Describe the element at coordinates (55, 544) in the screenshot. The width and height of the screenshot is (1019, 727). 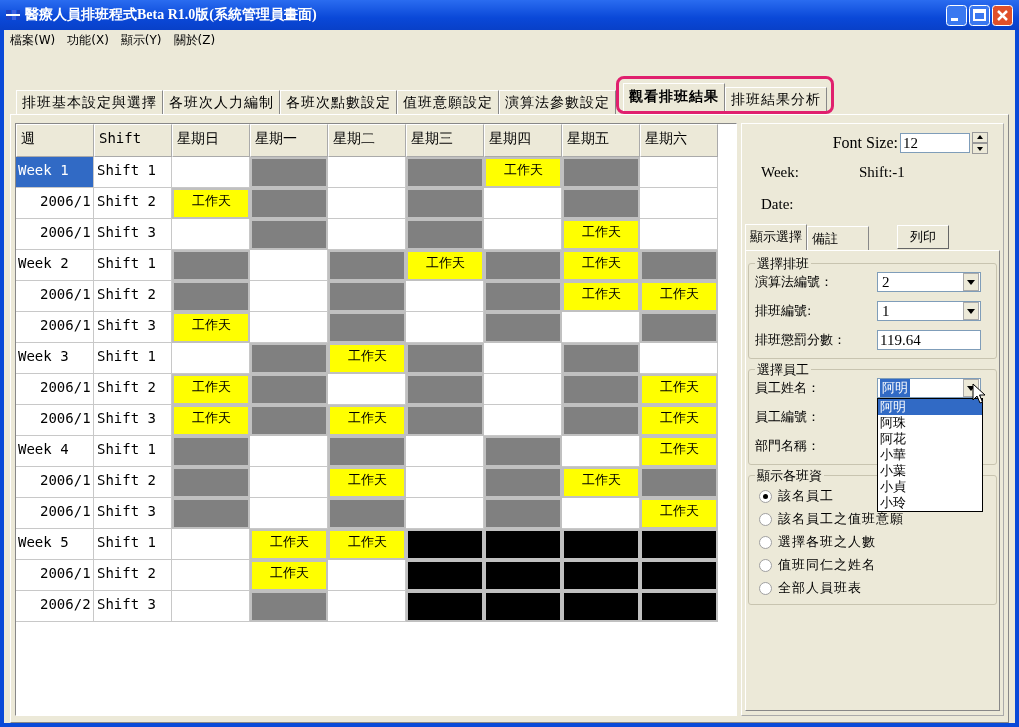
I see `table-cell: Week 5` at that location.